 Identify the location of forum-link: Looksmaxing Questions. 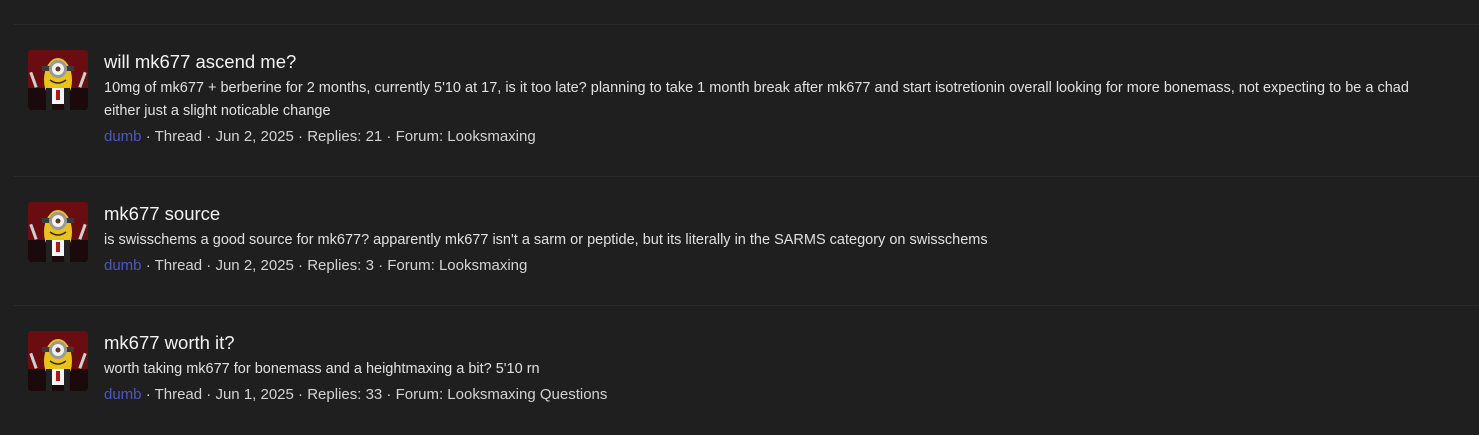
(527, 394).